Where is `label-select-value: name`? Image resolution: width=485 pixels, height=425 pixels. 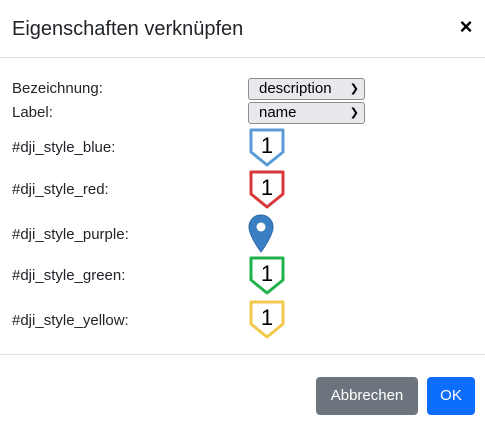 label-select-value: name is located at coordinates (278, 112).